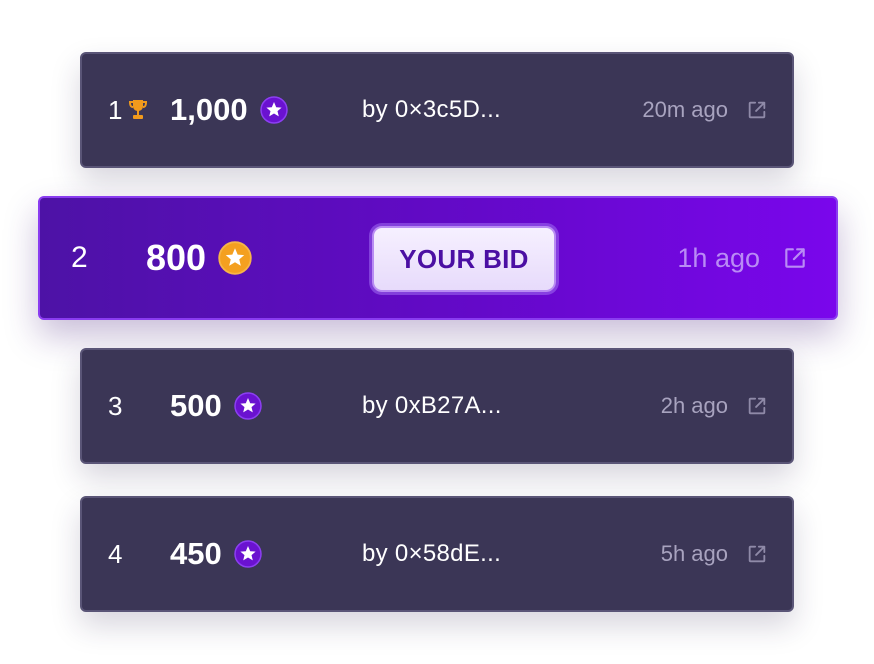 This screenshot has width=874, height=664. What do you see at coordinates (685, 109) in the screenshot?
I see `bid-time: 20m ago` at bounding box center [685, 109].